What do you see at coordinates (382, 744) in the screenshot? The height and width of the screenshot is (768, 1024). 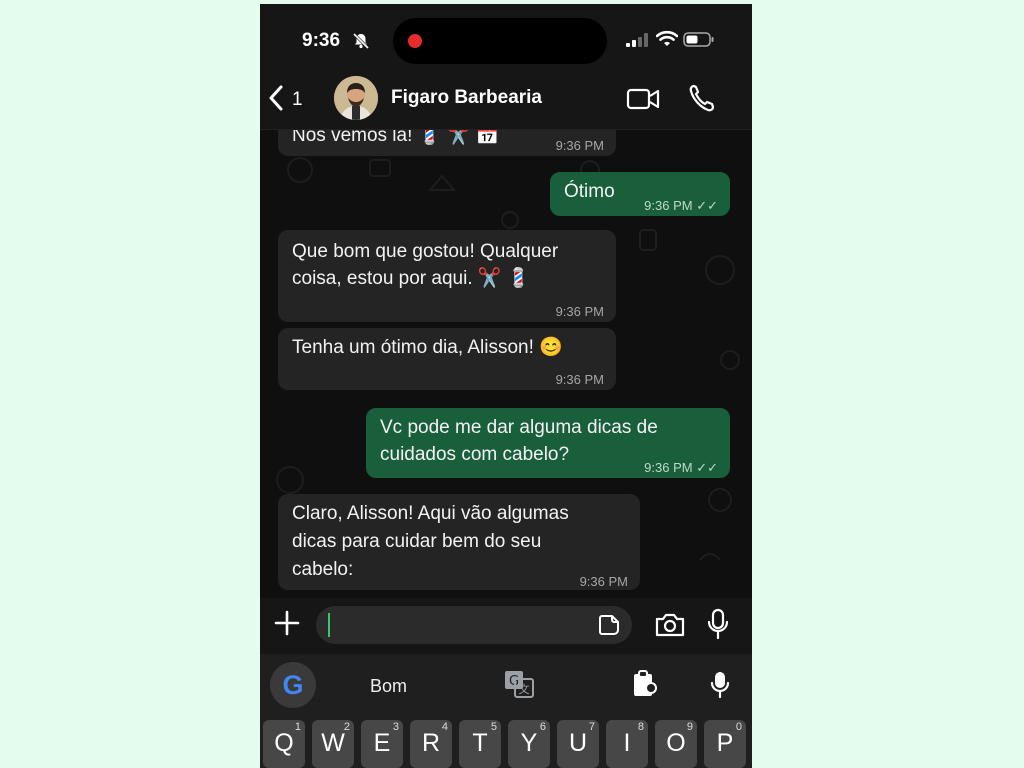 I see `key-e: 3E` at bounding box center [382, 744].